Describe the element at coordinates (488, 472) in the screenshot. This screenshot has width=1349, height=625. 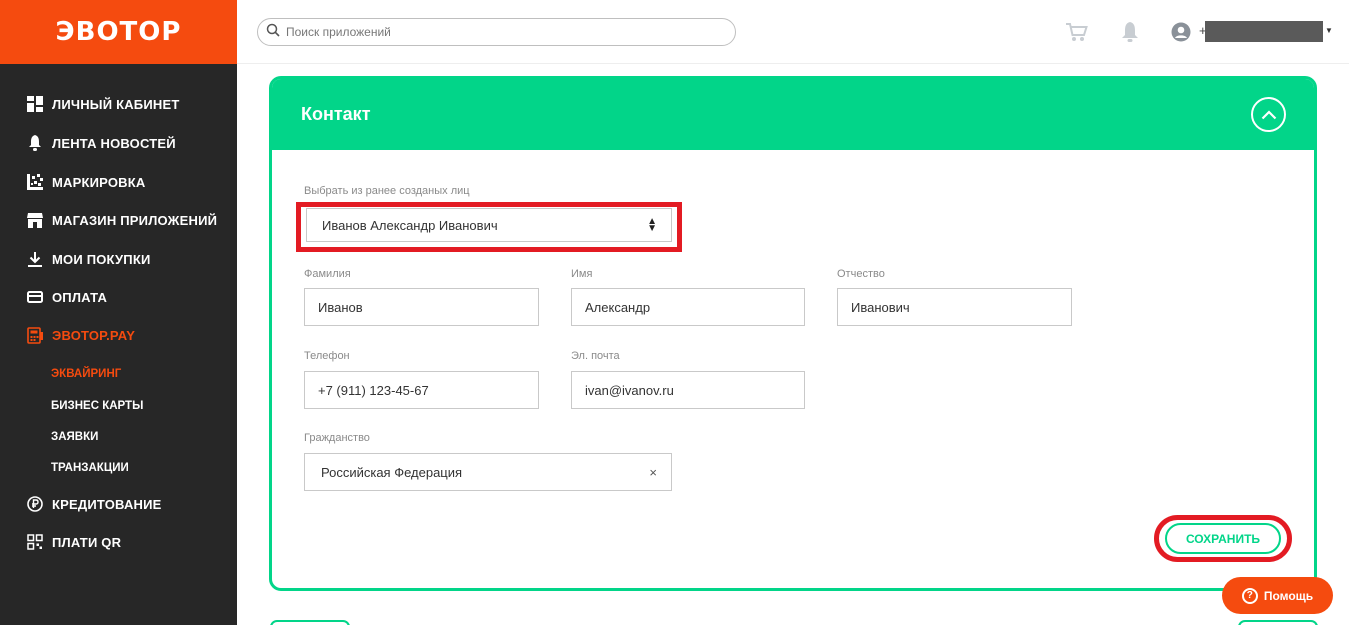
I see `citizenship-select: Российская Федерация ×` at that location.